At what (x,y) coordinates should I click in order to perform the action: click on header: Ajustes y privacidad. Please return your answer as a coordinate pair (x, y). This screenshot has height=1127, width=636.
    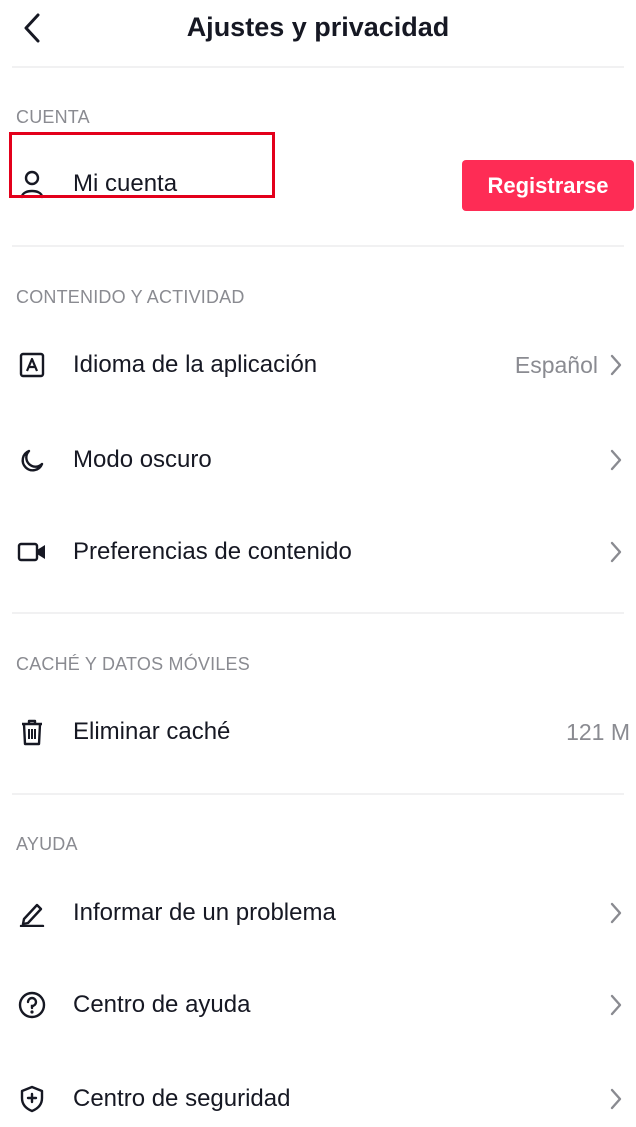
    Looking at the image, I should click on (318, 33).